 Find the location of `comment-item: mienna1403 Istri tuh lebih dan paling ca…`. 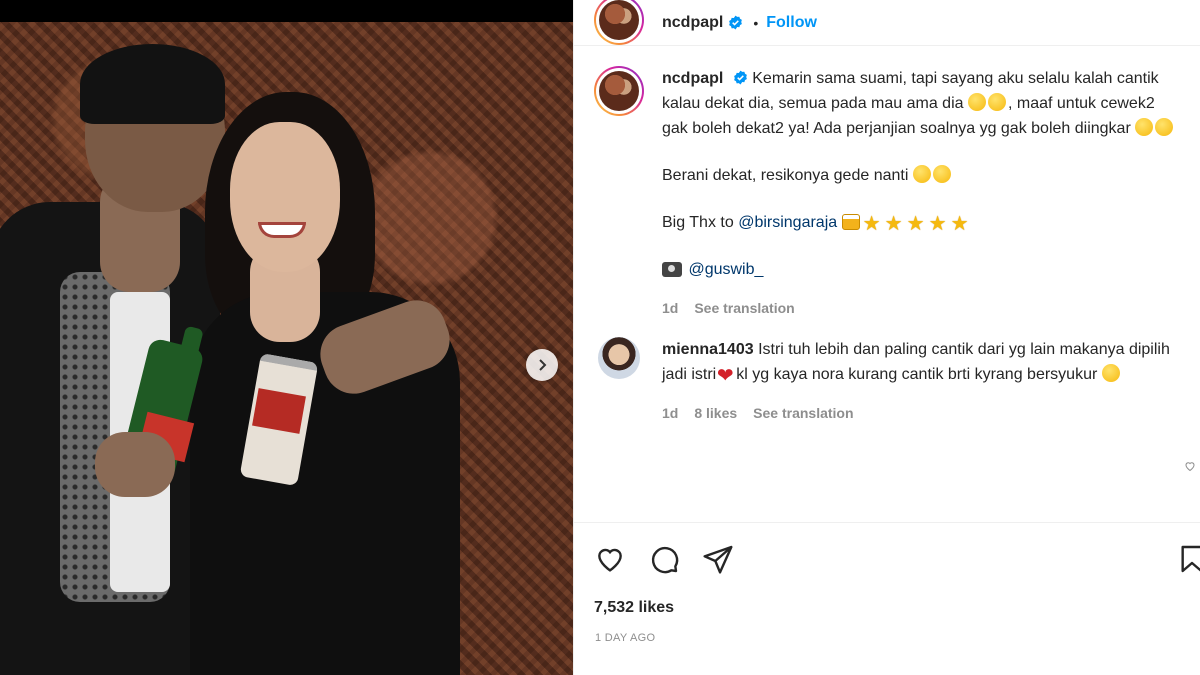

comment-item: mienna1403 Istri tuh lebih dan paling ca… is located at coordinates (887, 381).